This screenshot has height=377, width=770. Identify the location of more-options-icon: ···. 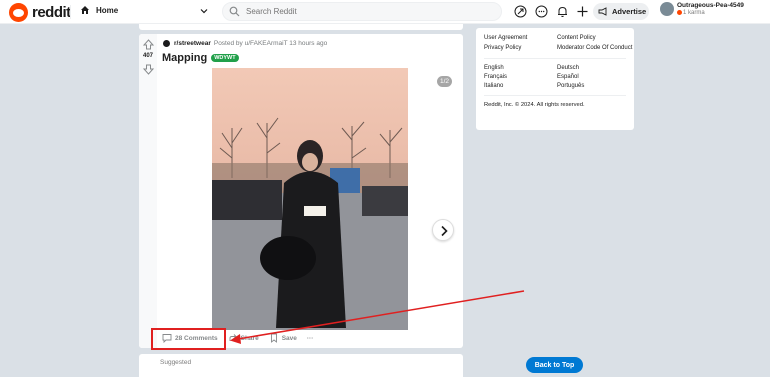
(310, 338).